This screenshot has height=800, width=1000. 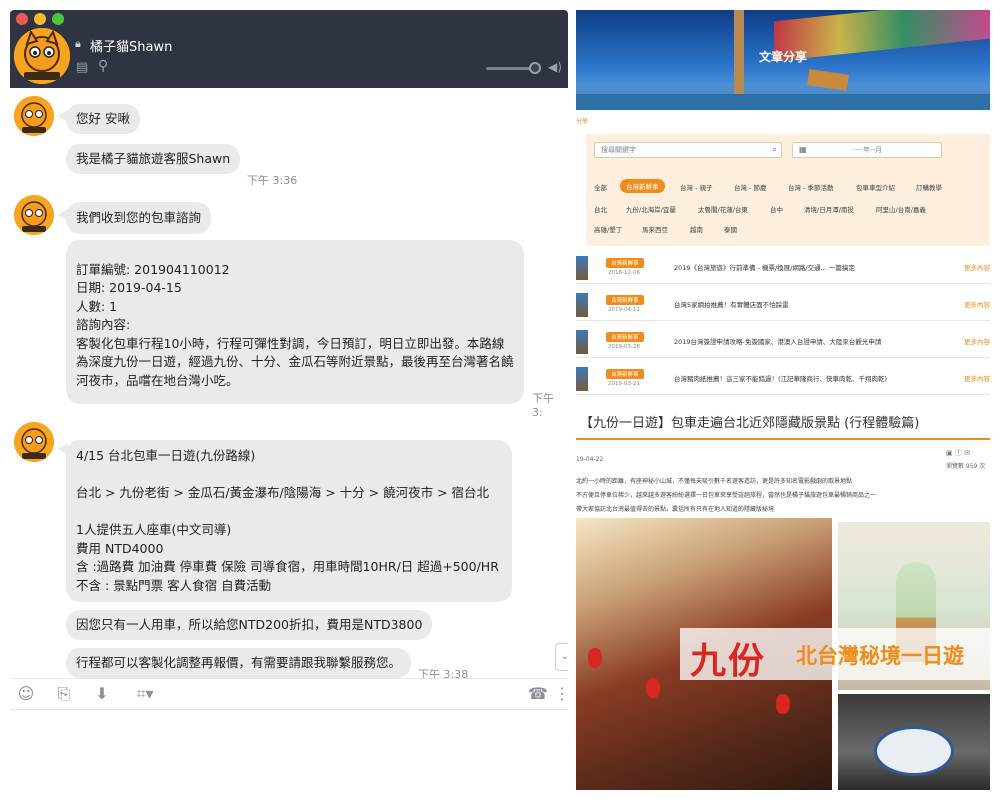 I want to click on crop-icon: ⌗▾, so click(x=145, y=694).